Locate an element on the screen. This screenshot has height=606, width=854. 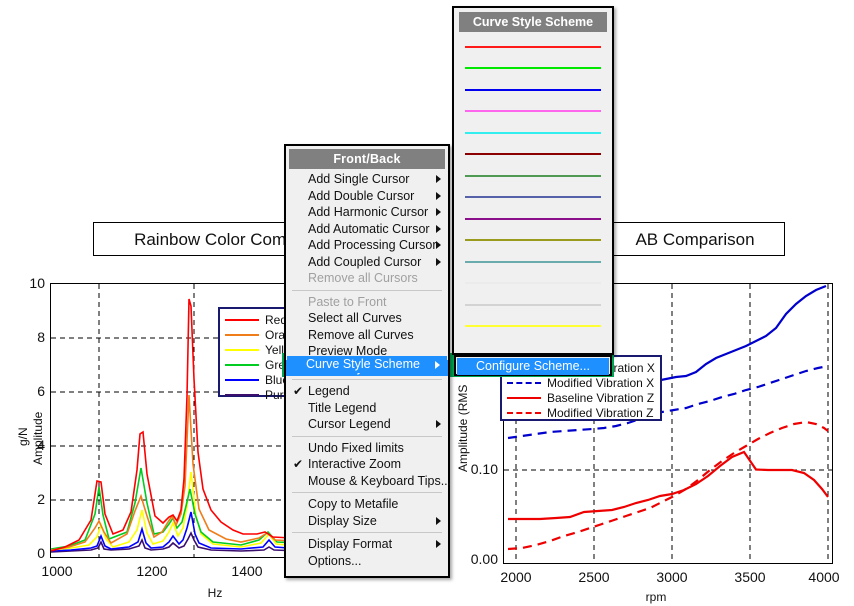
menu-item-display-format: Display Format is located at coordinates (367, 544).